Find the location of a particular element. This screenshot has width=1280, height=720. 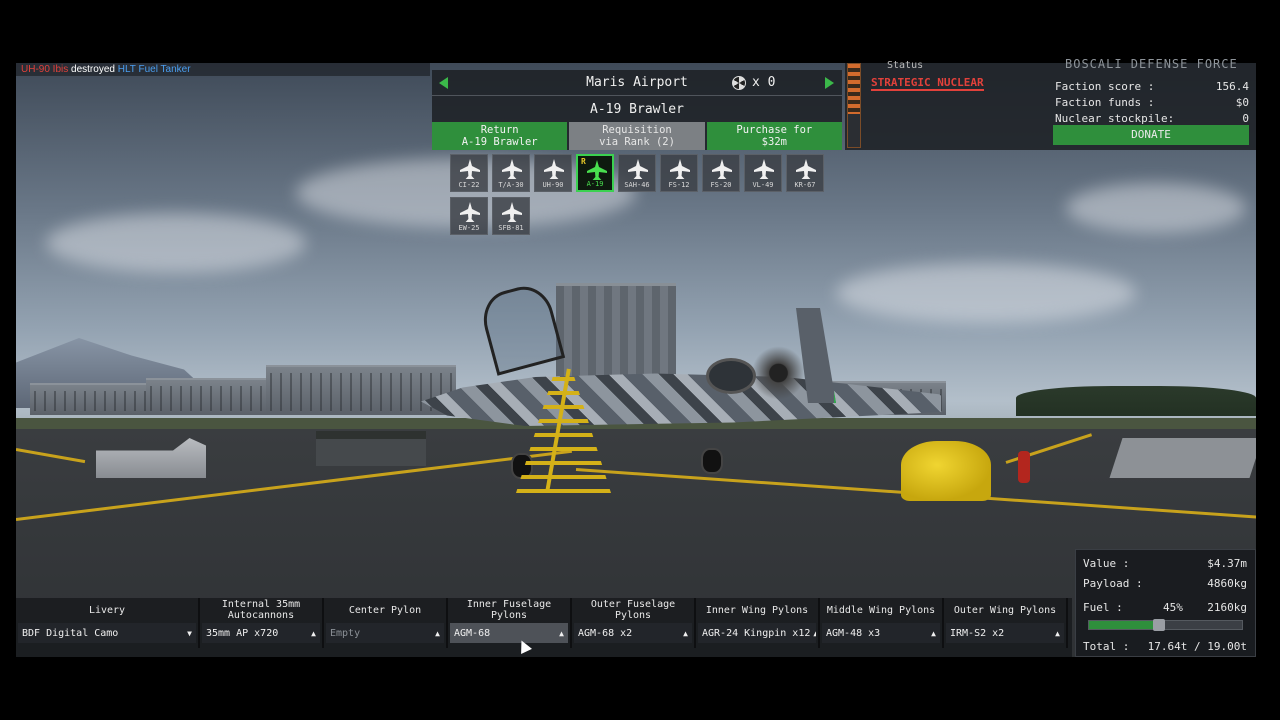

loadout-slot-middle-wing-pylons: Middle Wing Pylons AGM-48 x3 ▲ is located at coordinates (882, 623).